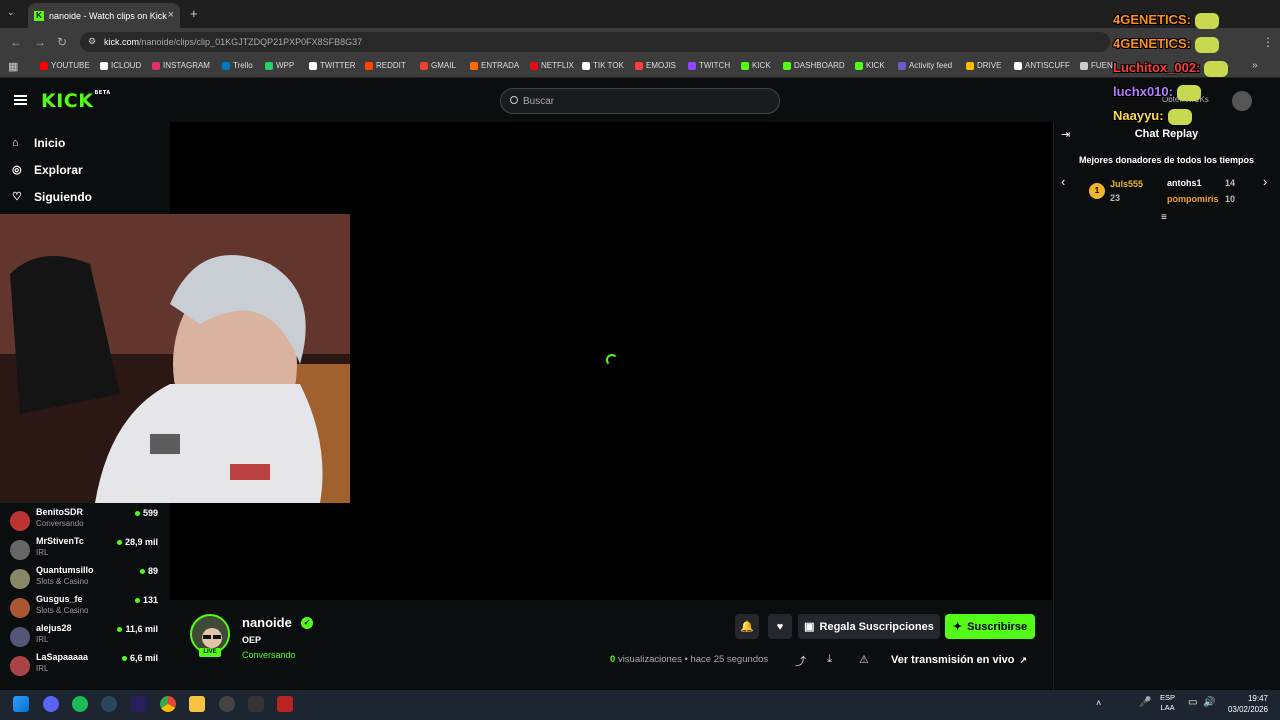 Image resolution: width=1280 pixels, height=720 pixels. I want to click on bookmark-item: YOUTUBE, so click(65, 65).